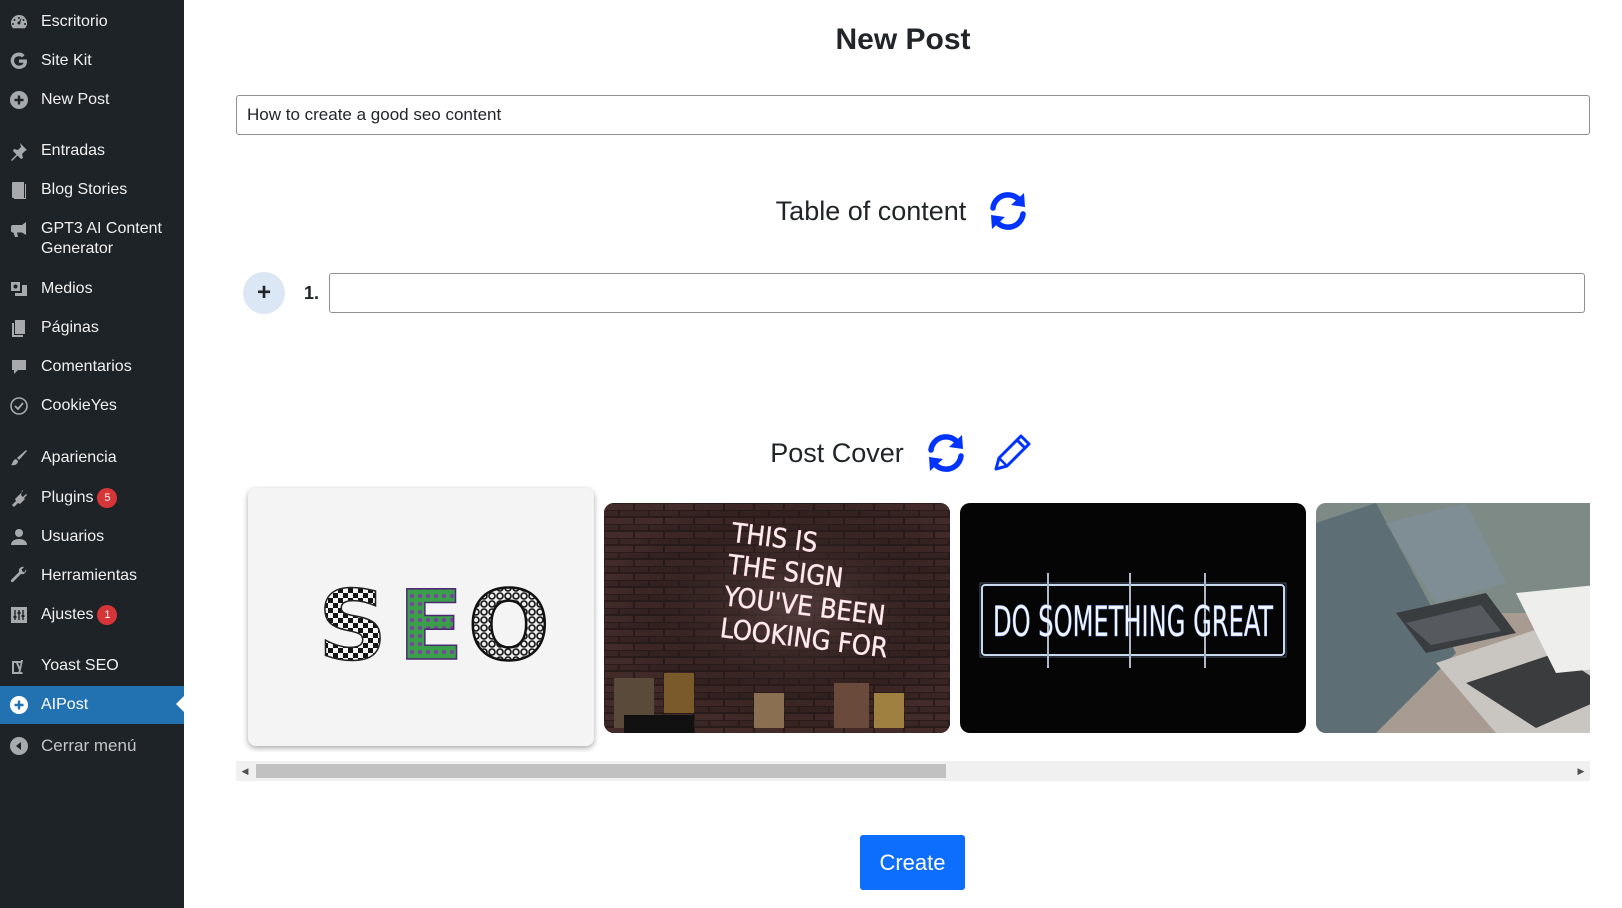  I want to click on sidebar-item-paginas: Páginas, so click(92, 328).